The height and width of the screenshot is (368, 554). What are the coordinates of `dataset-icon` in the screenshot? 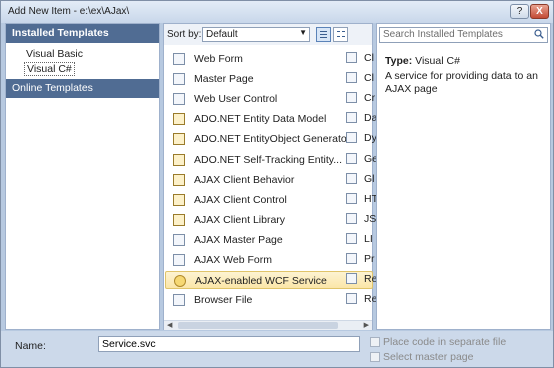 It's located at (351, 118).